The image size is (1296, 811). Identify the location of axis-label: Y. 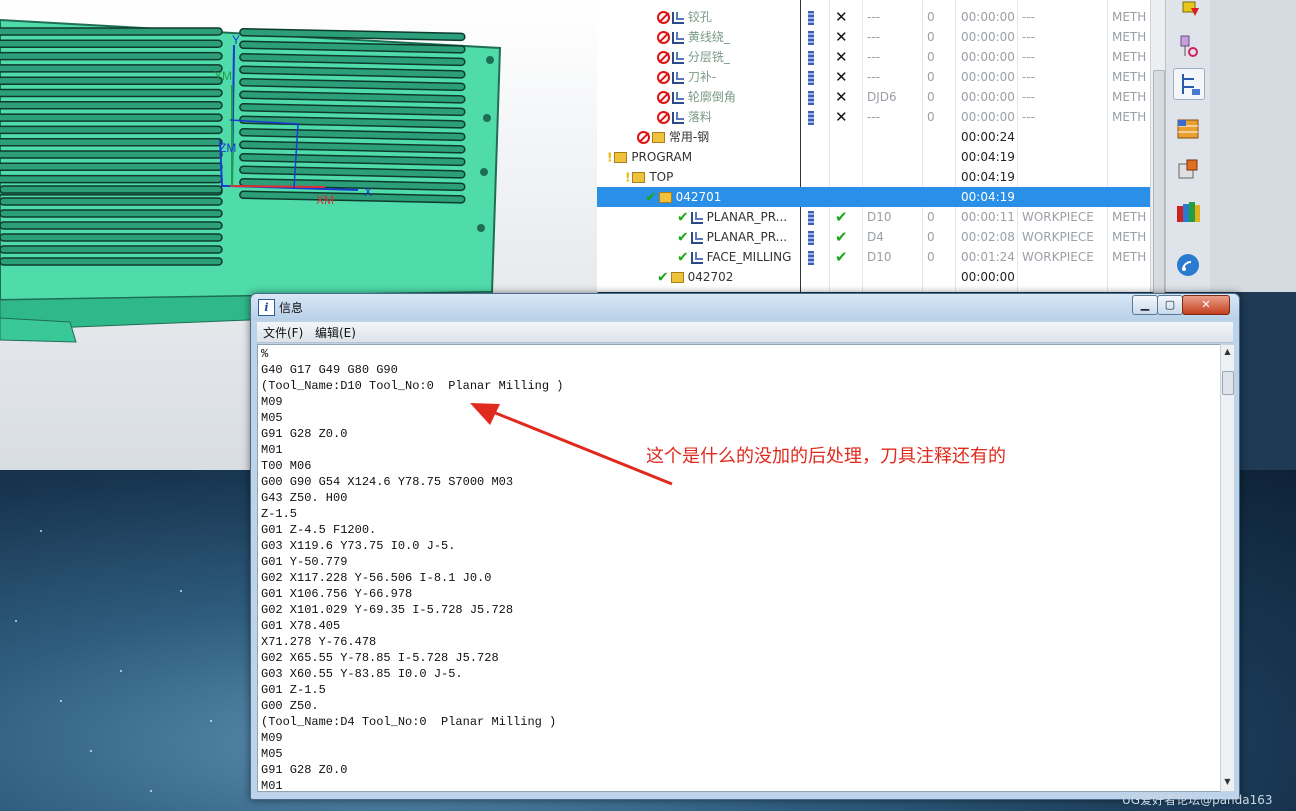
(236, 40).